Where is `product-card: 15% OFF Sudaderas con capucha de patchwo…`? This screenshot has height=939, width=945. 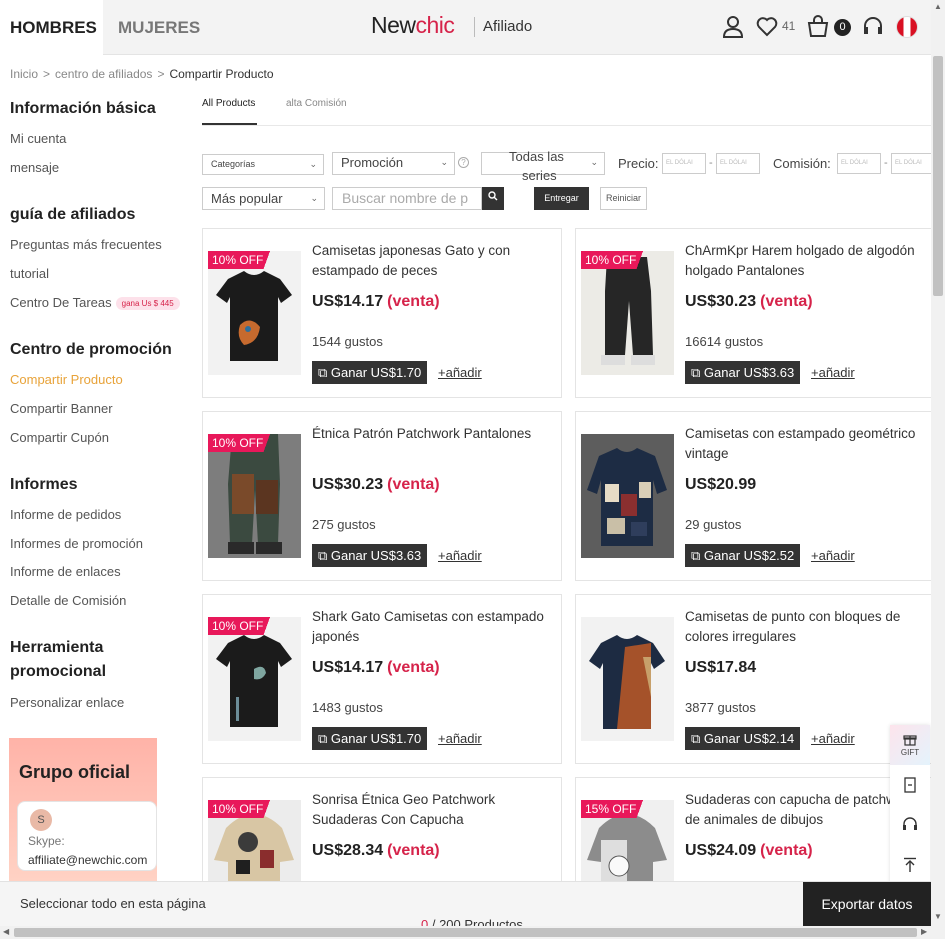 product-card: 15% OFF Sudaderas con capucha de patchwo… is located at coordinates (753, 829).